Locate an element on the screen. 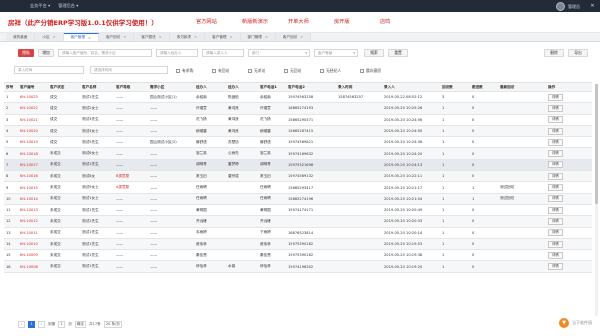 The image size is (600, 336). link-billing-master: 开单大师 is located at coordinates (311, 21).